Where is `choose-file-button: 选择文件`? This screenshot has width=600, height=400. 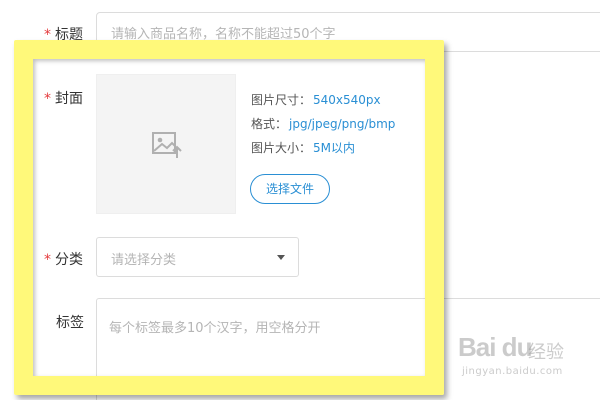 choose-file-button: 选择文件 is located at coordinates (290, 189).